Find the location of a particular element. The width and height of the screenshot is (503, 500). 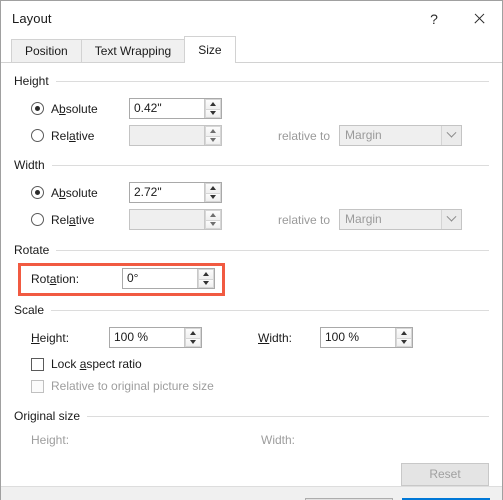

reset-row: Reset is located at coordinates (251, 474).